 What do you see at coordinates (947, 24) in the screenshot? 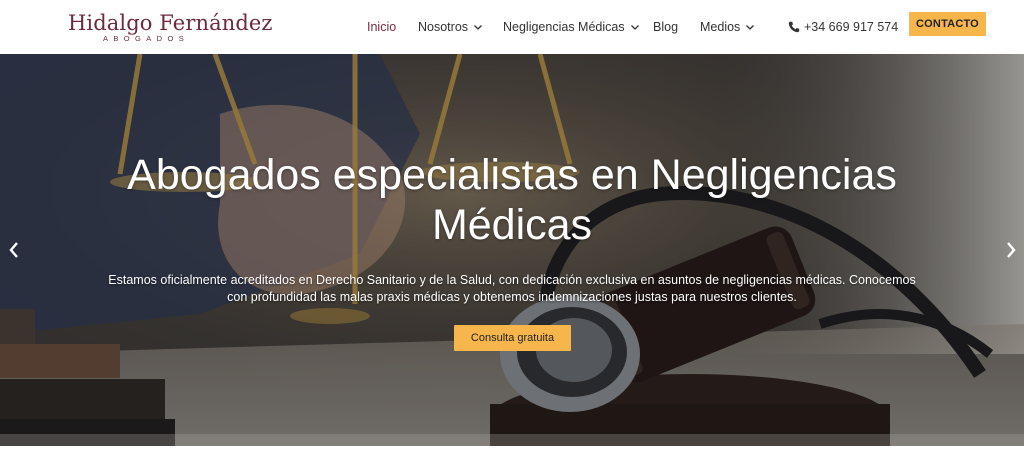
I see `contact-button: CONTACTO` at bounding box center [947, 24].